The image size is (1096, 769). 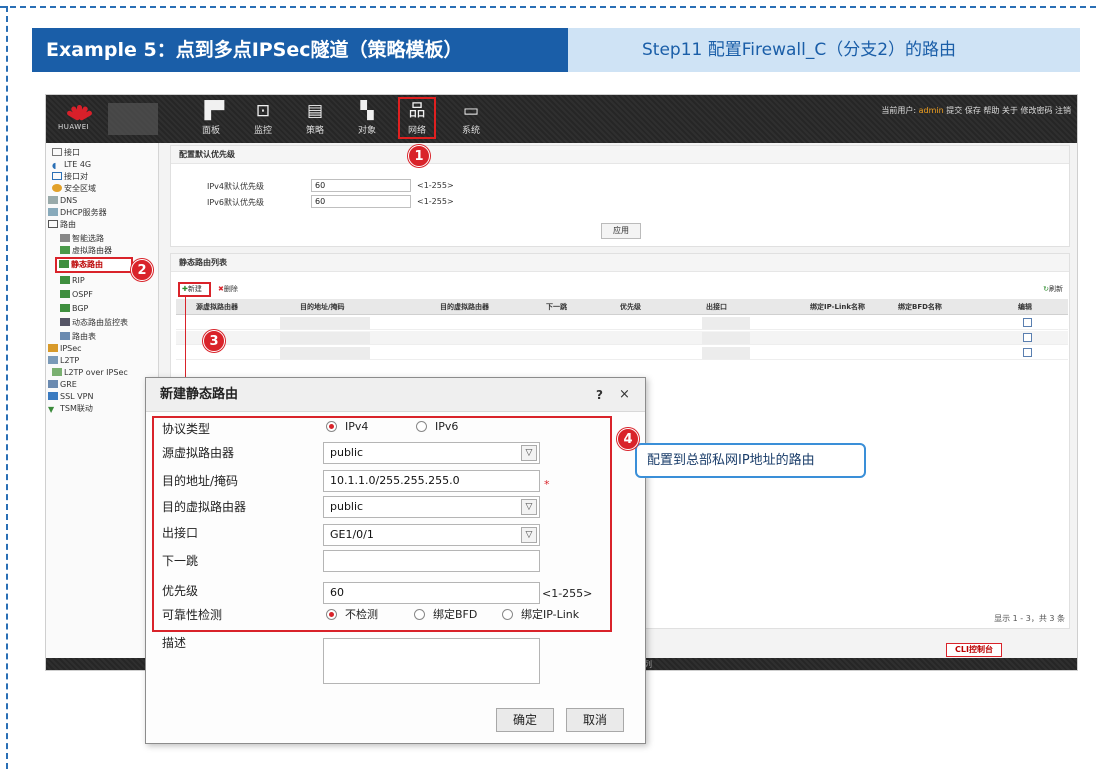 What do you see at coordinates (431, 535) in the screenshot?
I see `out-if-select: GE1/0/1 ▽` at bounding box center [431, 535].